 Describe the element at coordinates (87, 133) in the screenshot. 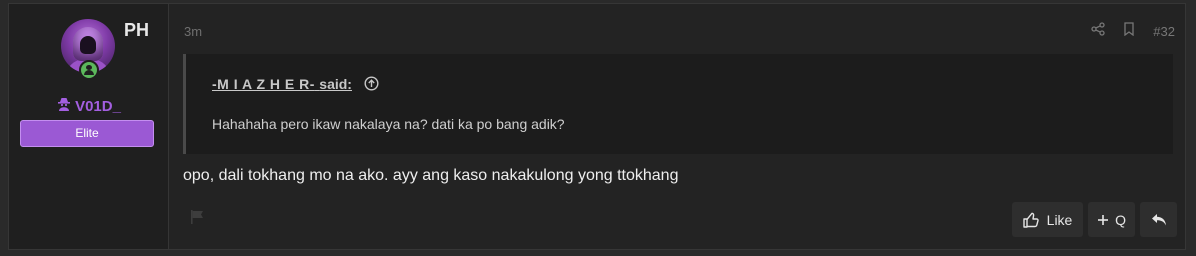

I see `rank-badge: Elite` at that location.